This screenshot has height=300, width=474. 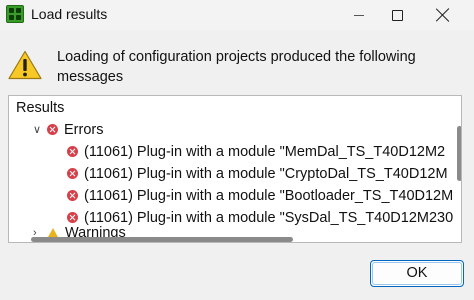 I want to click on minimize-icon, so click(x=359, y=15).